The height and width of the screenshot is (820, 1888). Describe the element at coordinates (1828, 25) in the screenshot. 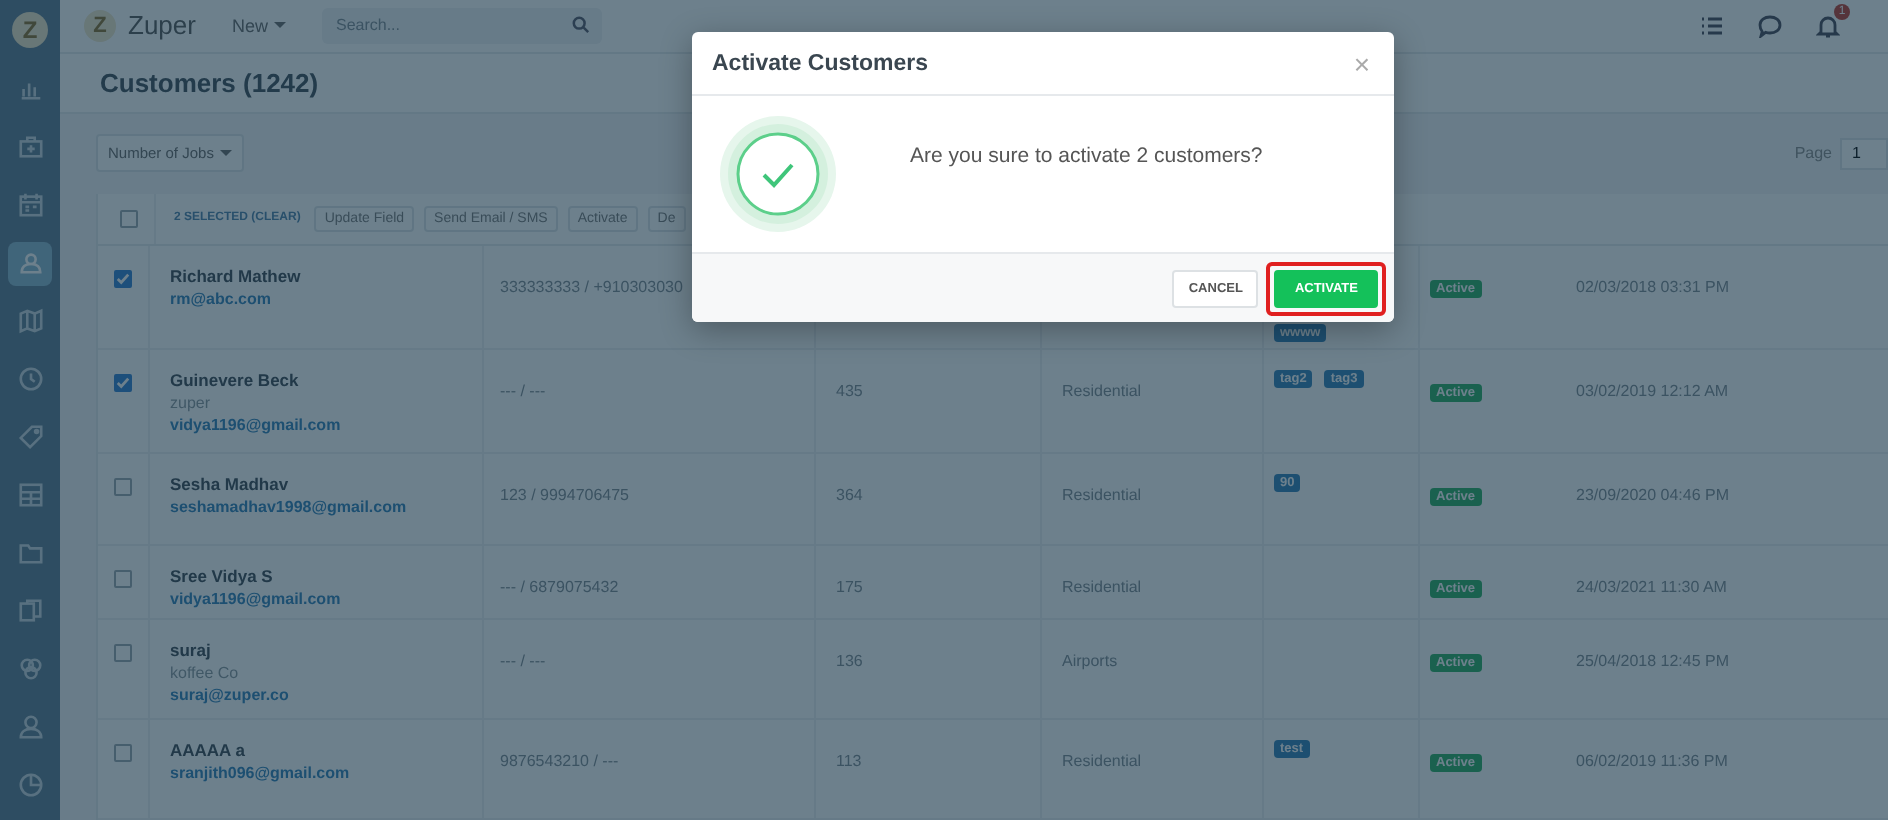

I see `bell-icon` at that location.